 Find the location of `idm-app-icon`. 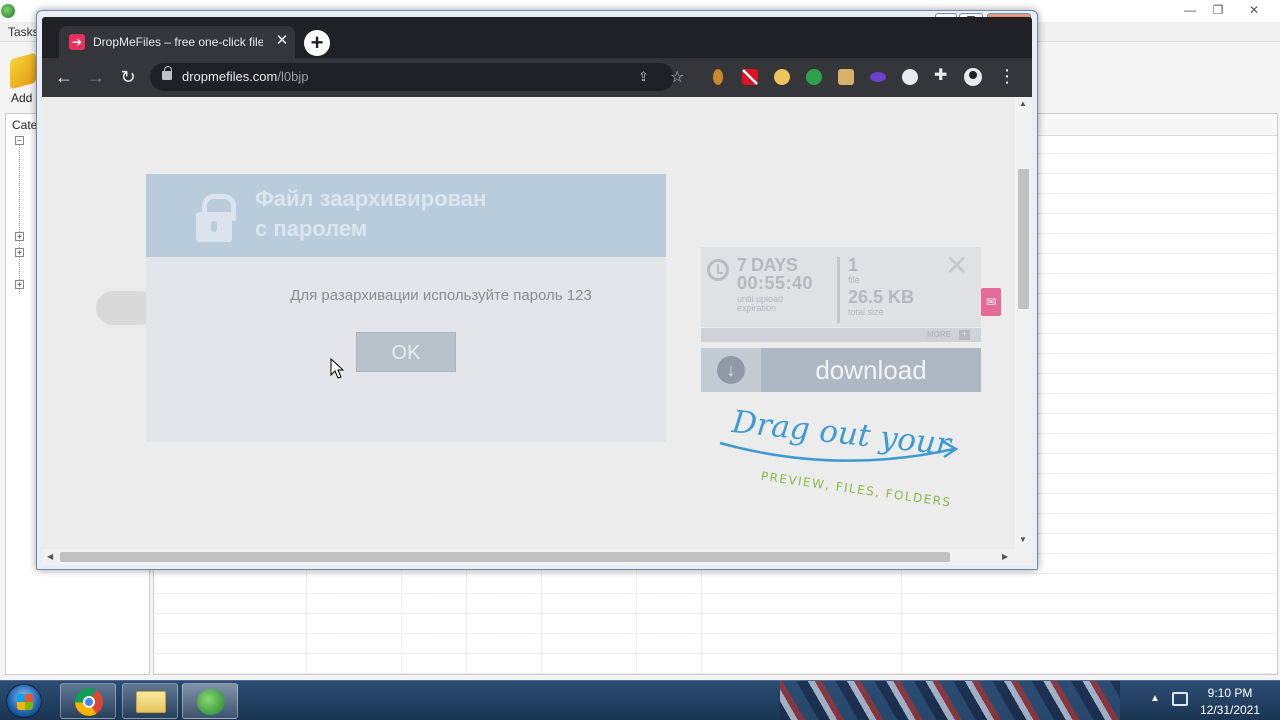

idm-app-icon is located at coordinates (8, 11).